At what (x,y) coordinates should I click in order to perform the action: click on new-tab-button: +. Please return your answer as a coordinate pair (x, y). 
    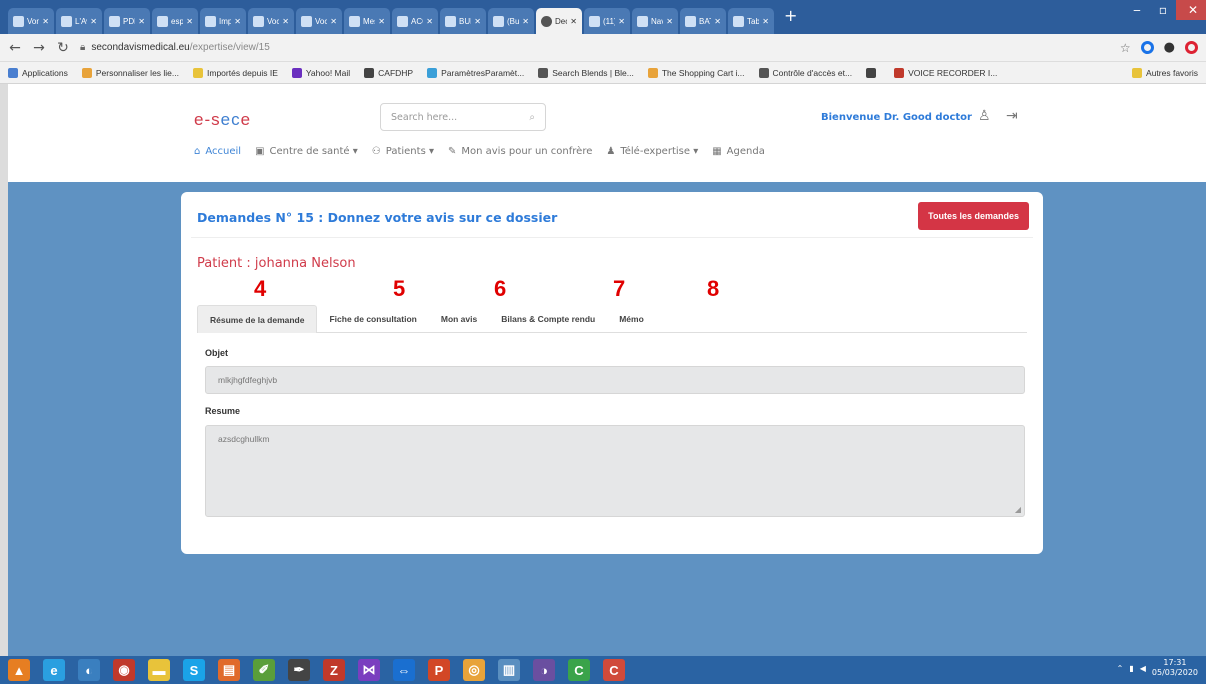
    Looking at the image, I should click on (790, 17).